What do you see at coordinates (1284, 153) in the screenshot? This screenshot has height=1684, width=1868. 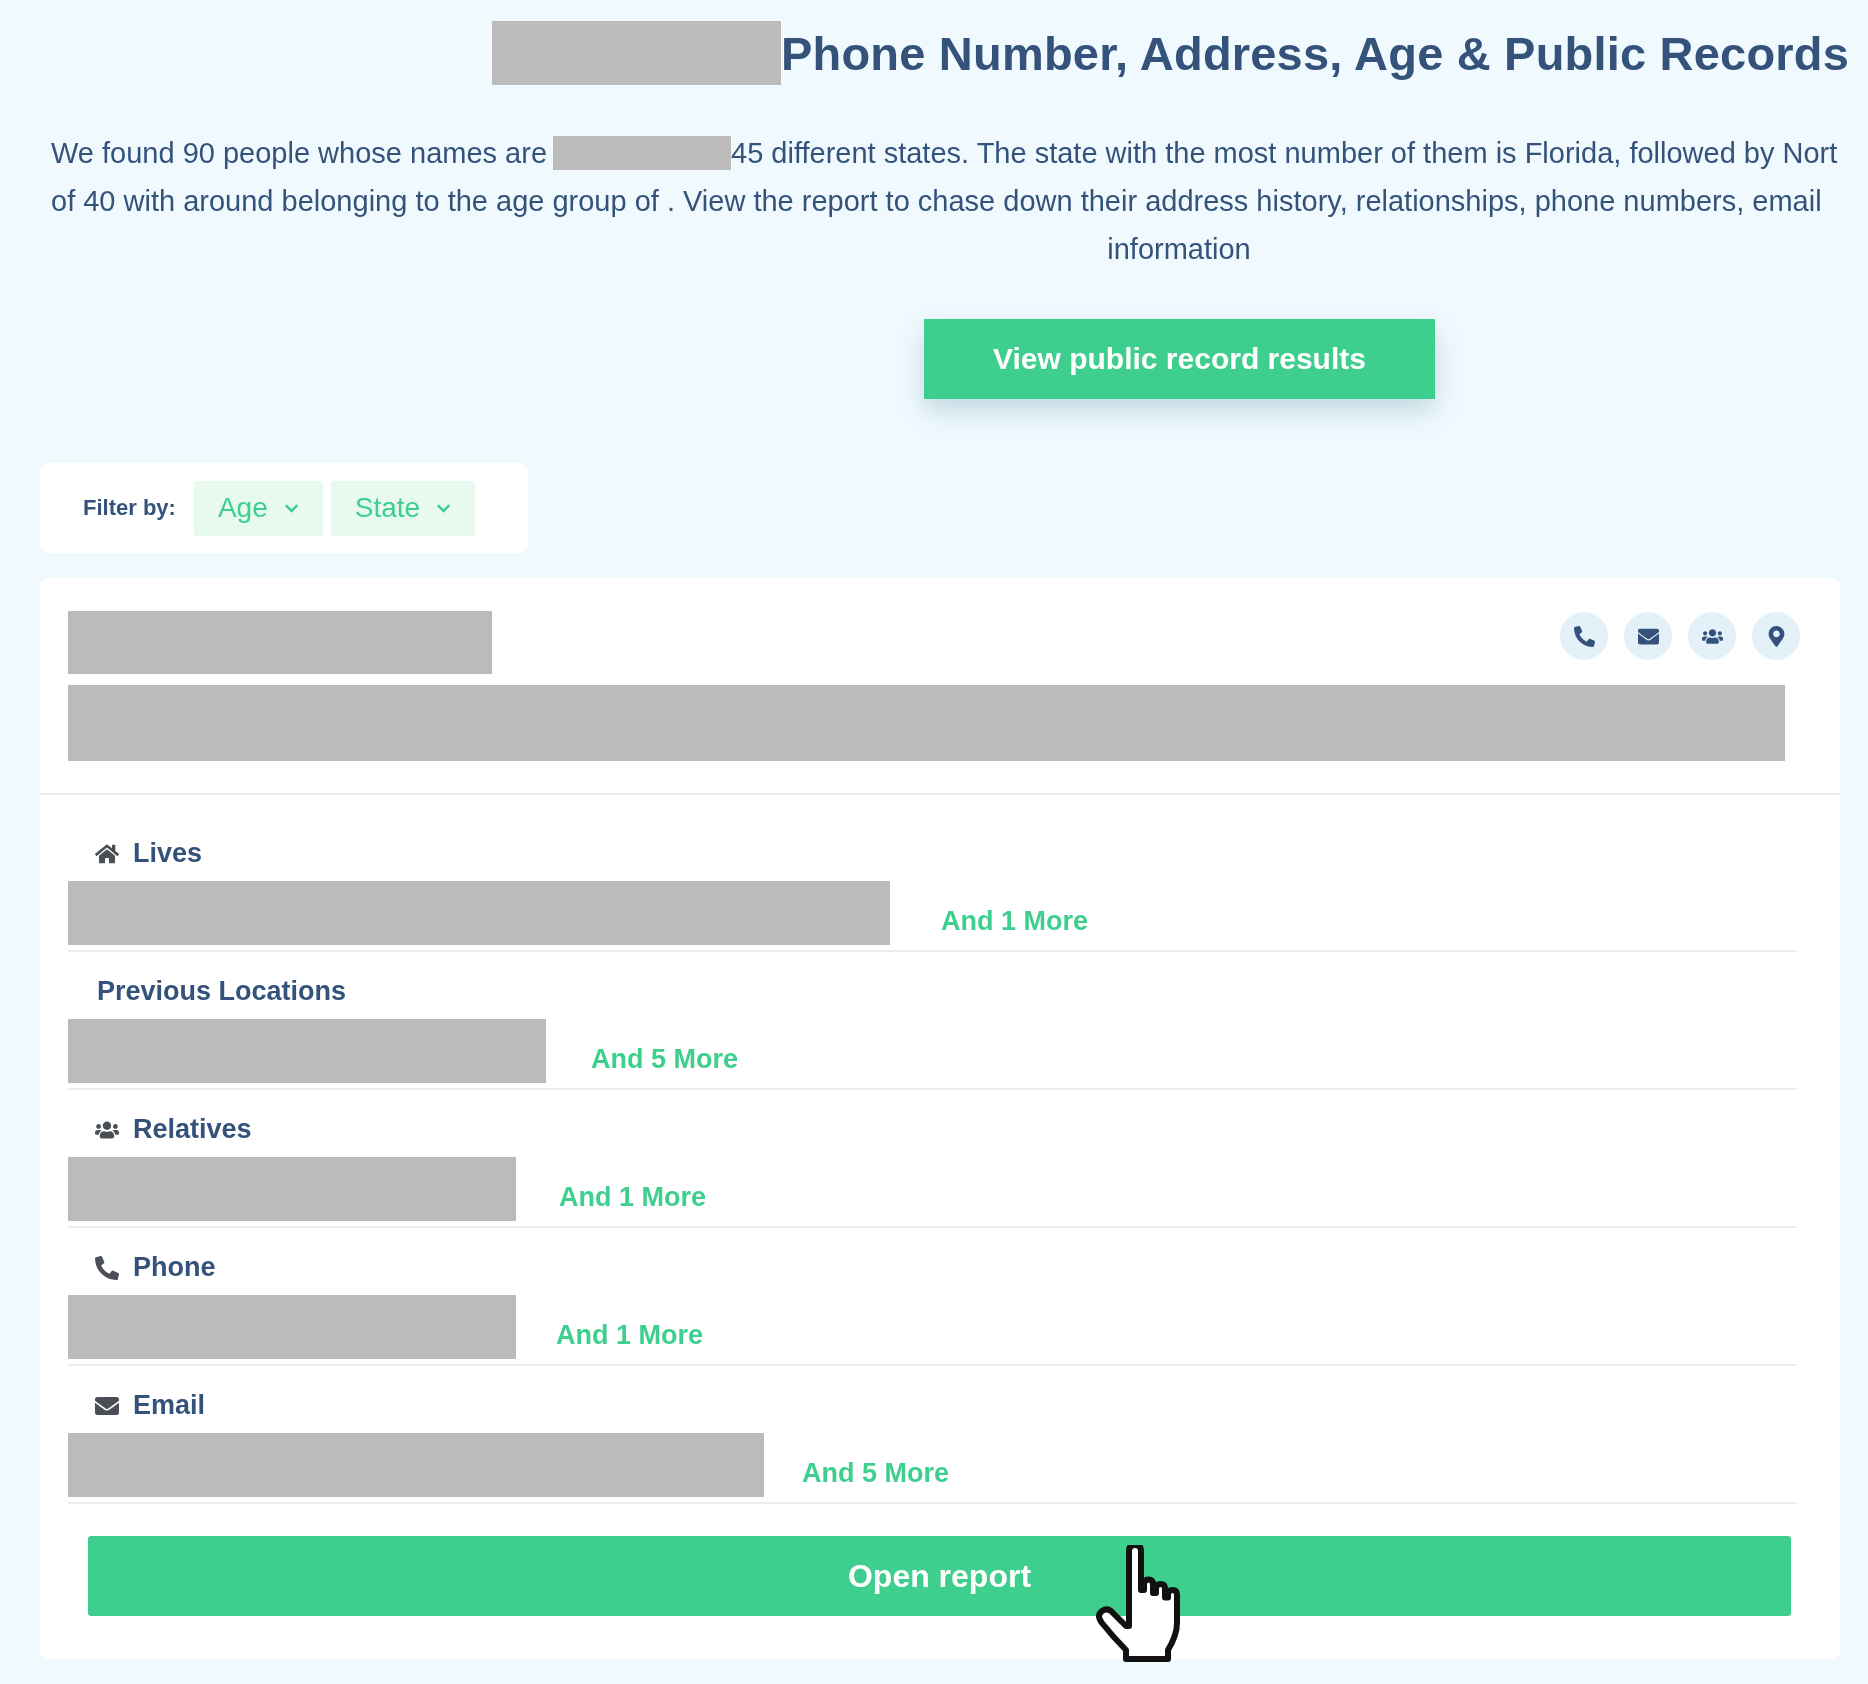 I see `summary-text: 45 different states. The state with the most number of them is Florida, followed by Nort` at bounding box center [1284, 153].